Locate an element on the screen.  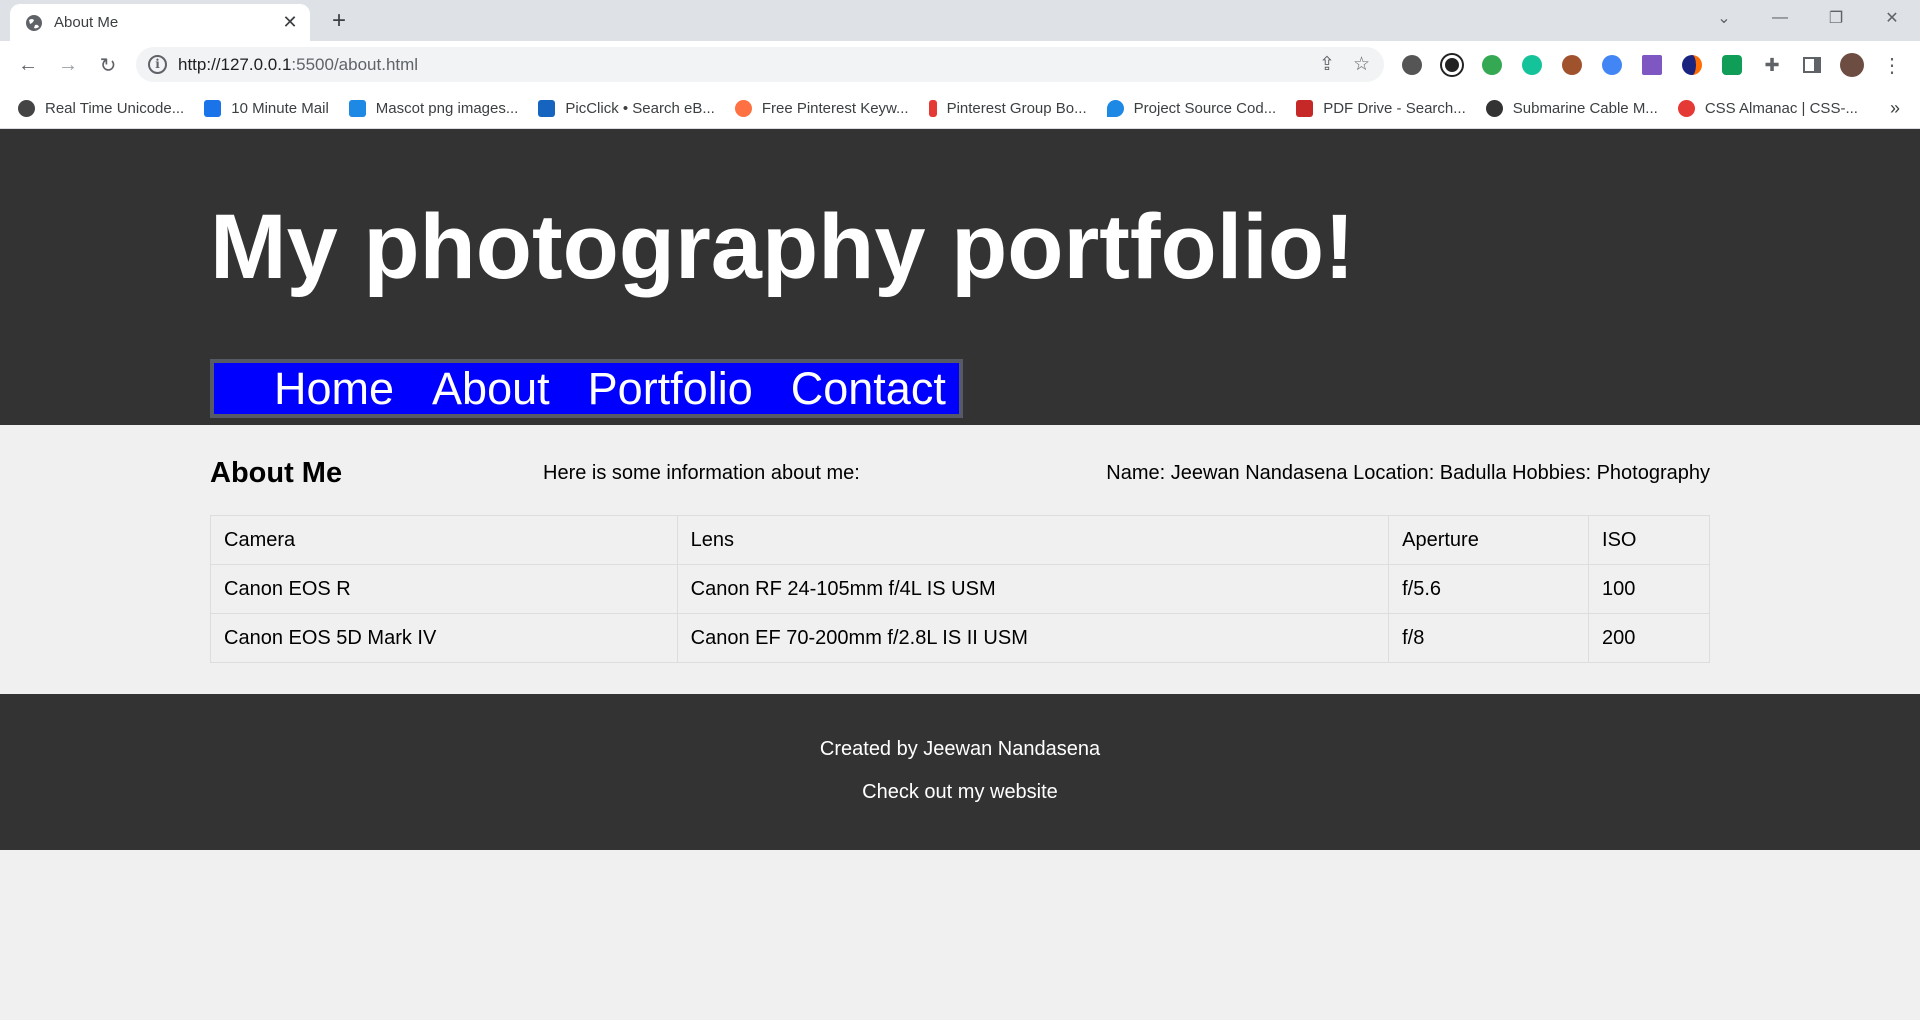
new-tab-button: + is located at coordinates (339, 21).